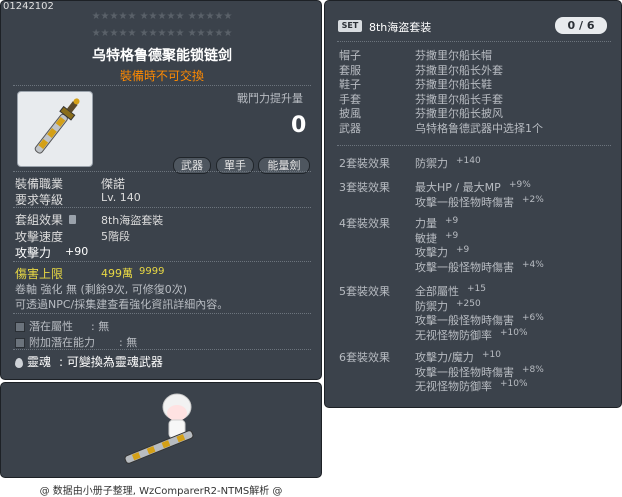 The image size is (622, 497). What do you see at coordinates (400, 27) in the screenshot?
I see `set-title: 8th海盗套装` at bounding box center [400, 27].